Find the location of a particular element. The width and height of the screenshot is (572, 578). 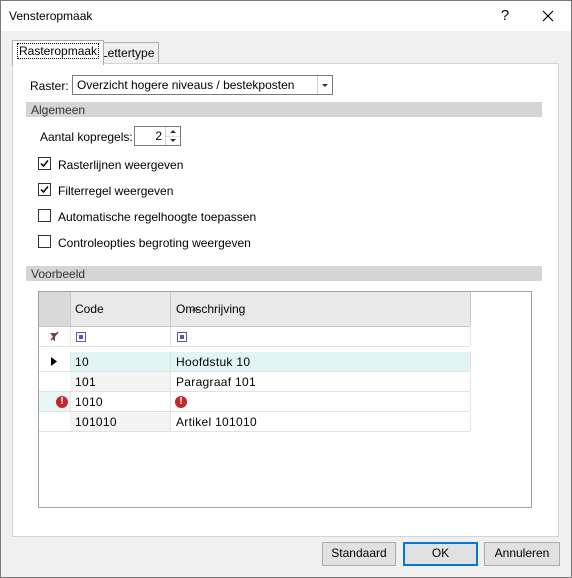

table-row: 101010 Artikel 101010 is located at coordinates (255, 422).